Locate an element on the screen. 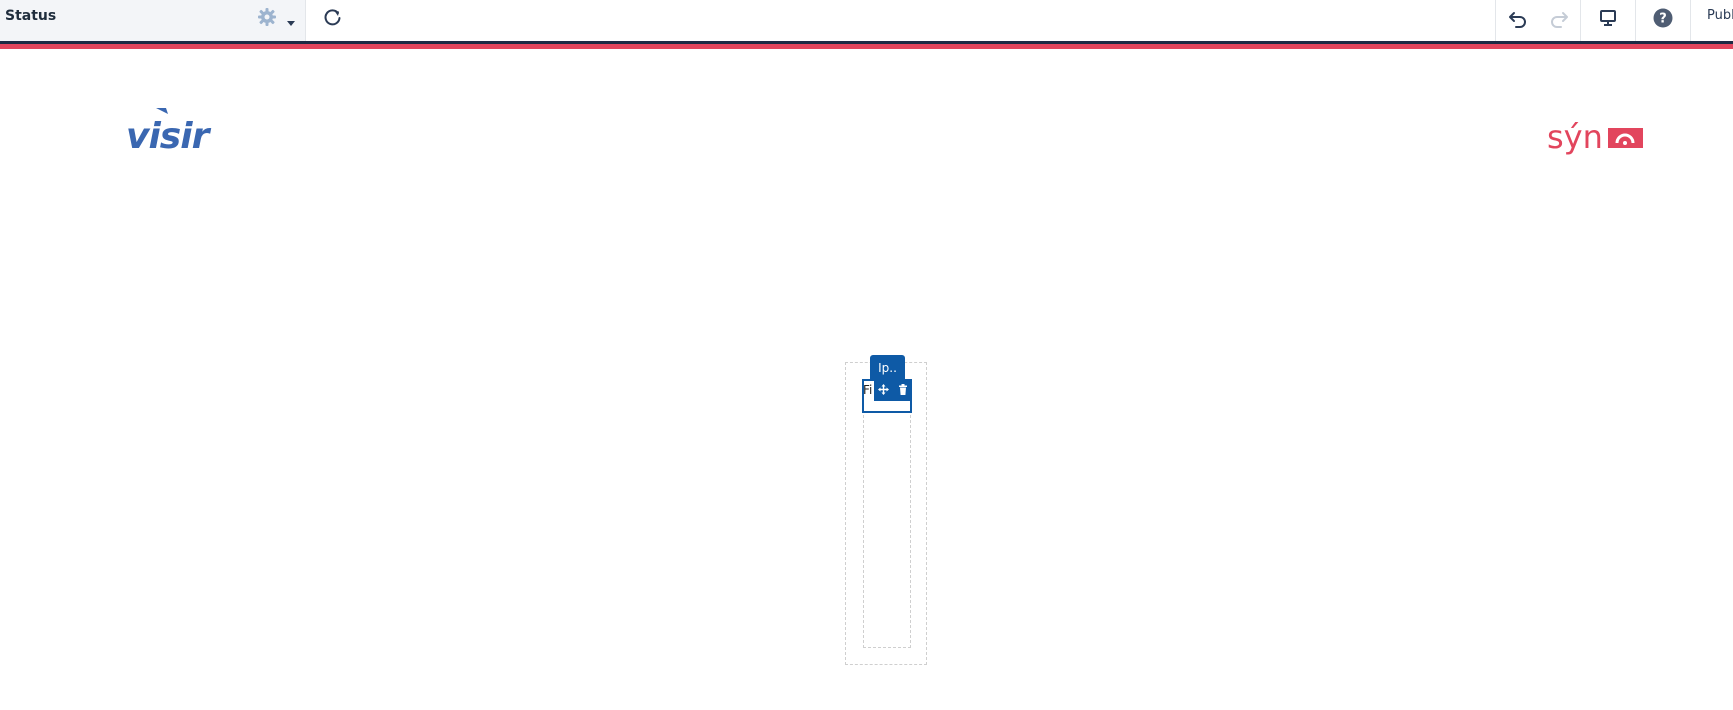 This screenshot has width=1733, height=710. undo-icon is located at coordinates (1518, 18).